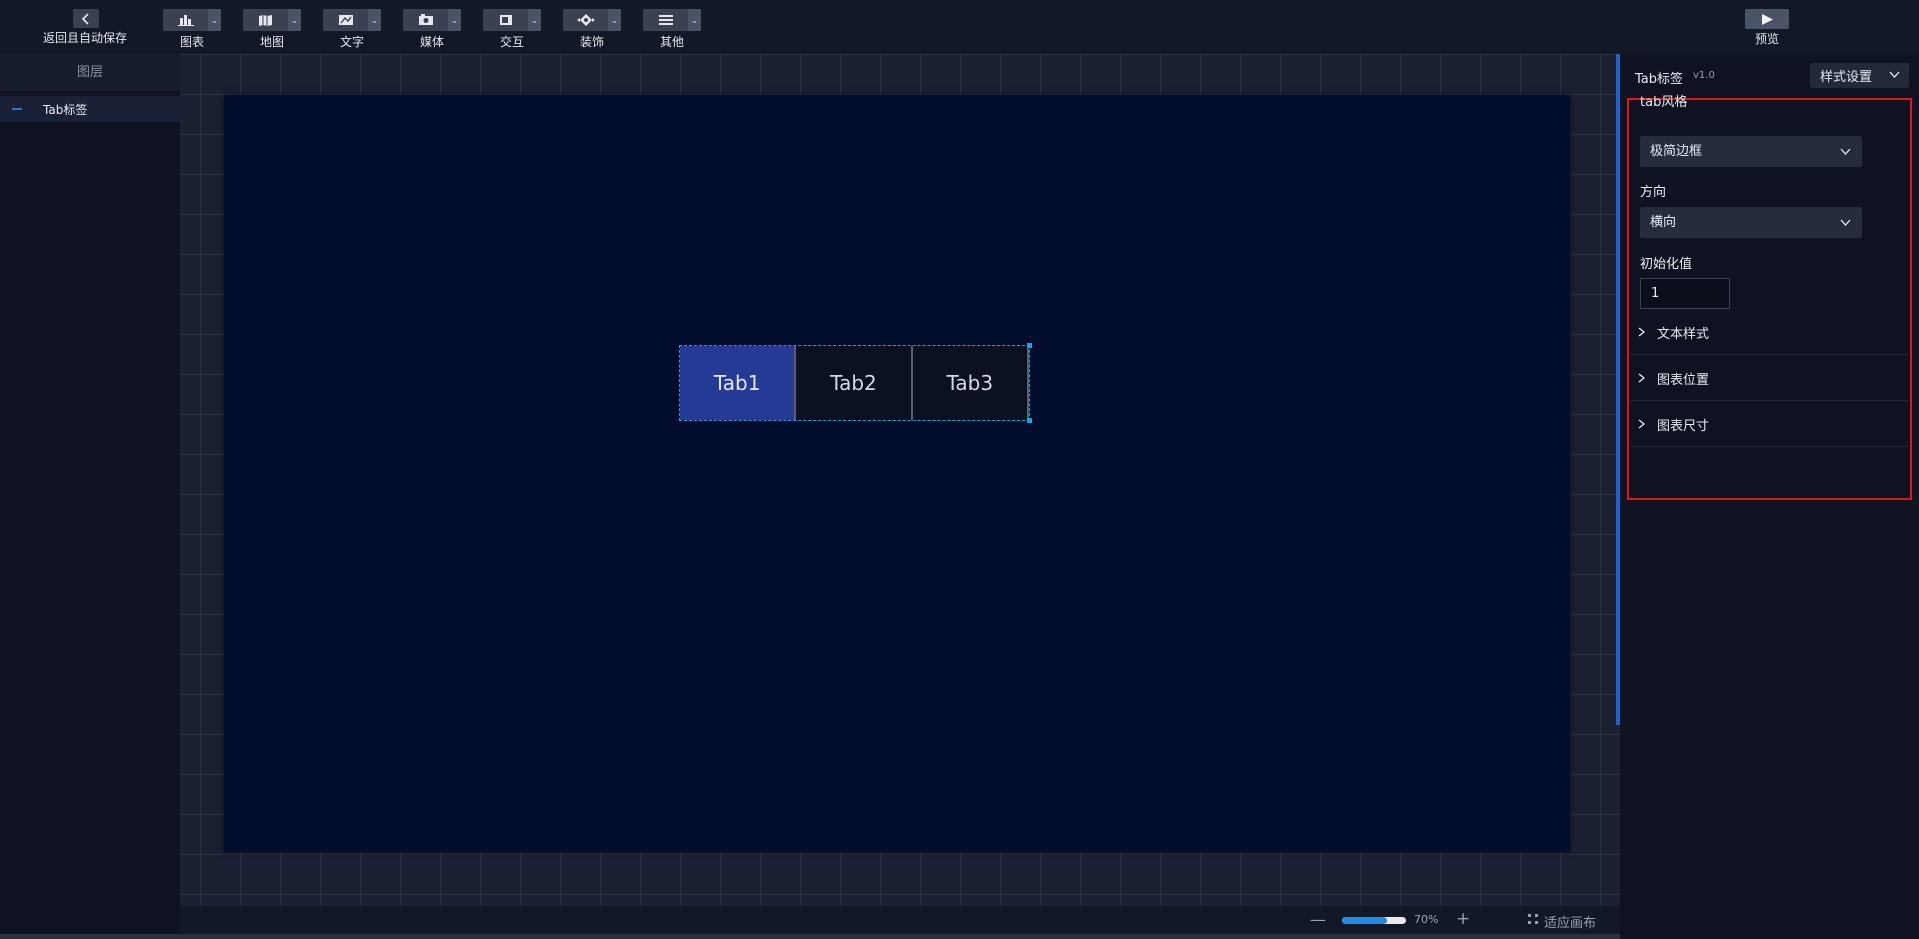  I want to click on tool-label: 其他, so click(671, 42).